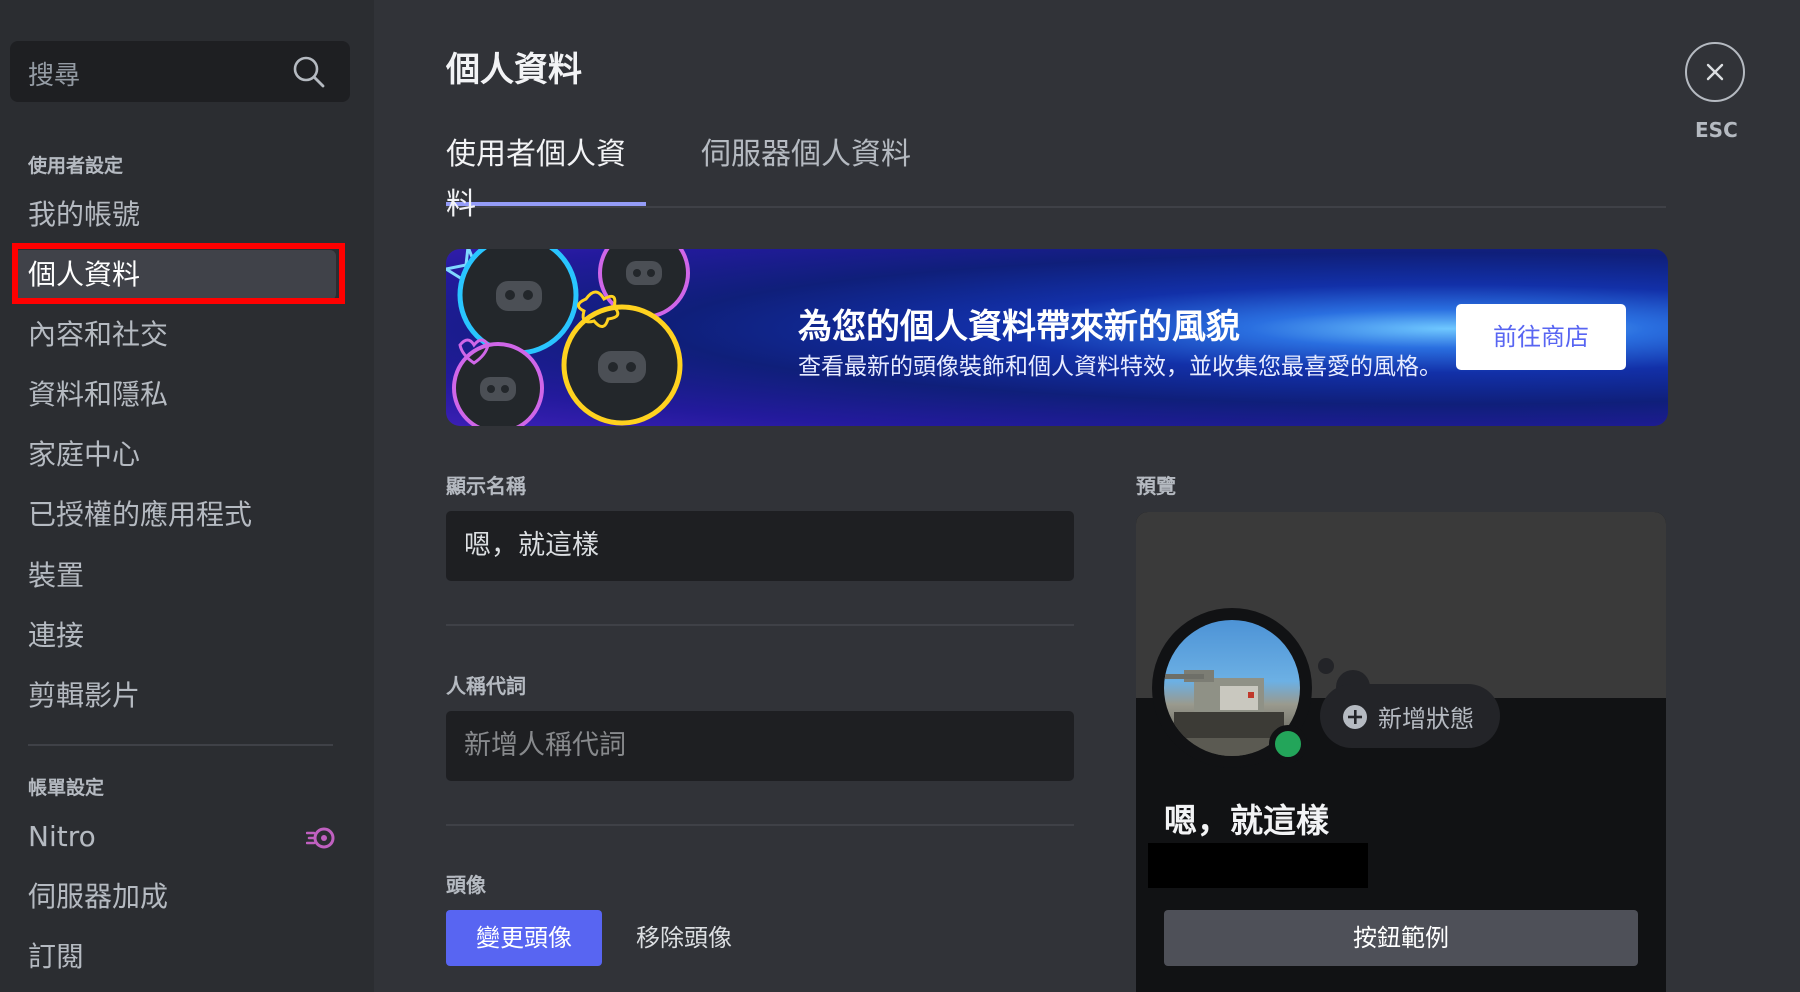 The height and width of the screenshot is (992, 1800). I want to click on section-header-billing-settings: 帳單設定, so click(66, 788).